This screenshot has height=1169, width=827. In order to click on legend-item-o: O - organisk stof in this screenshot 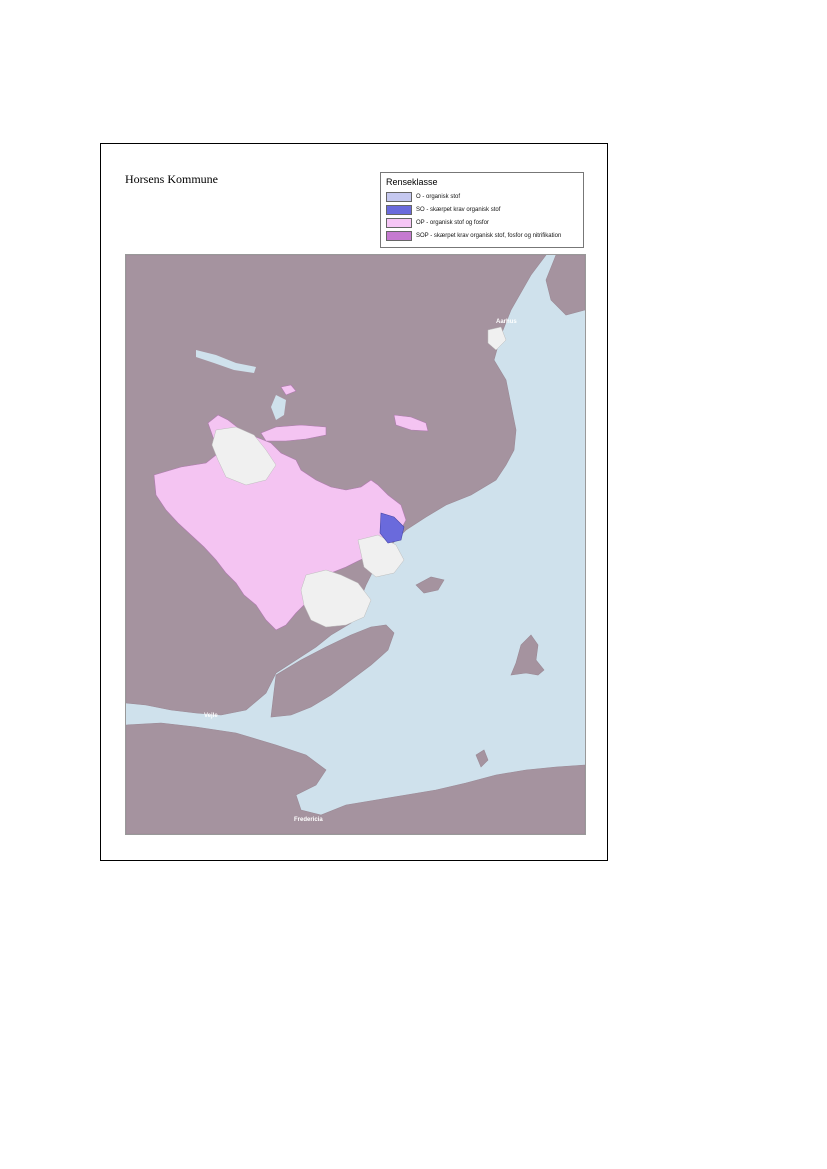, I will do `click(423, 196)`.